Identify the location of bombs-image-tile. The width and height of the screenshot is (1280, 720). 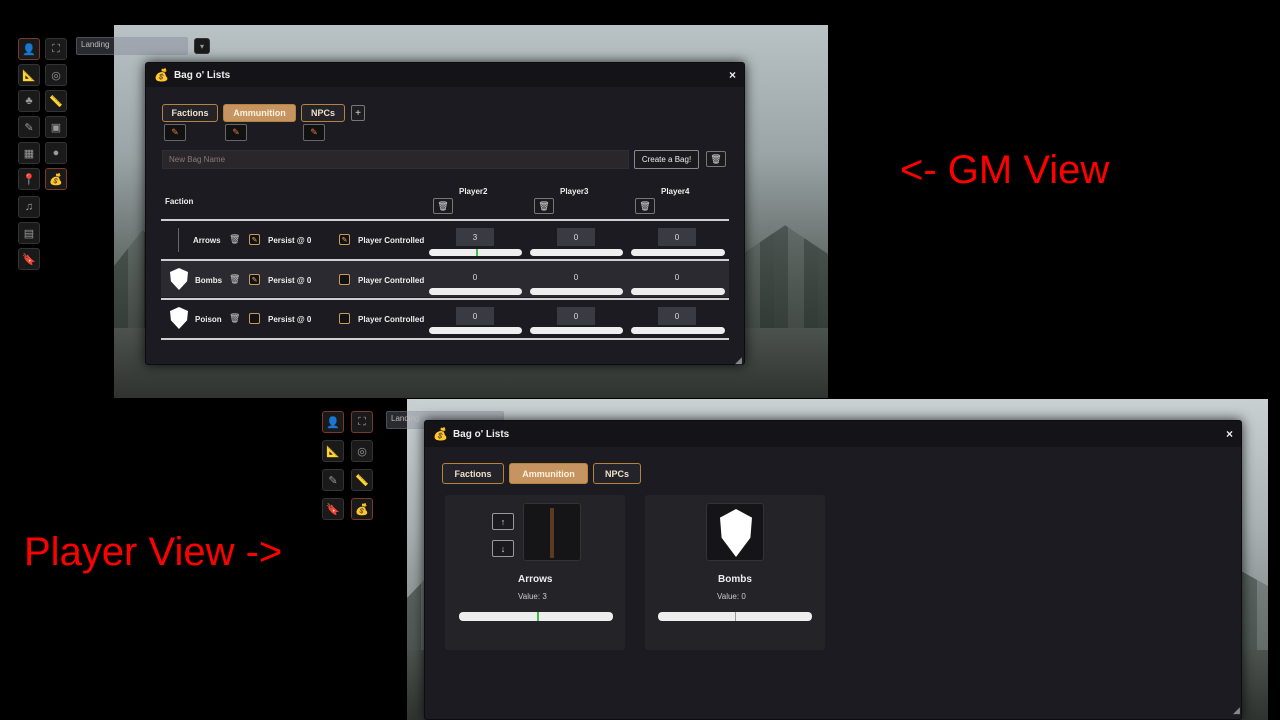
(735, 532).